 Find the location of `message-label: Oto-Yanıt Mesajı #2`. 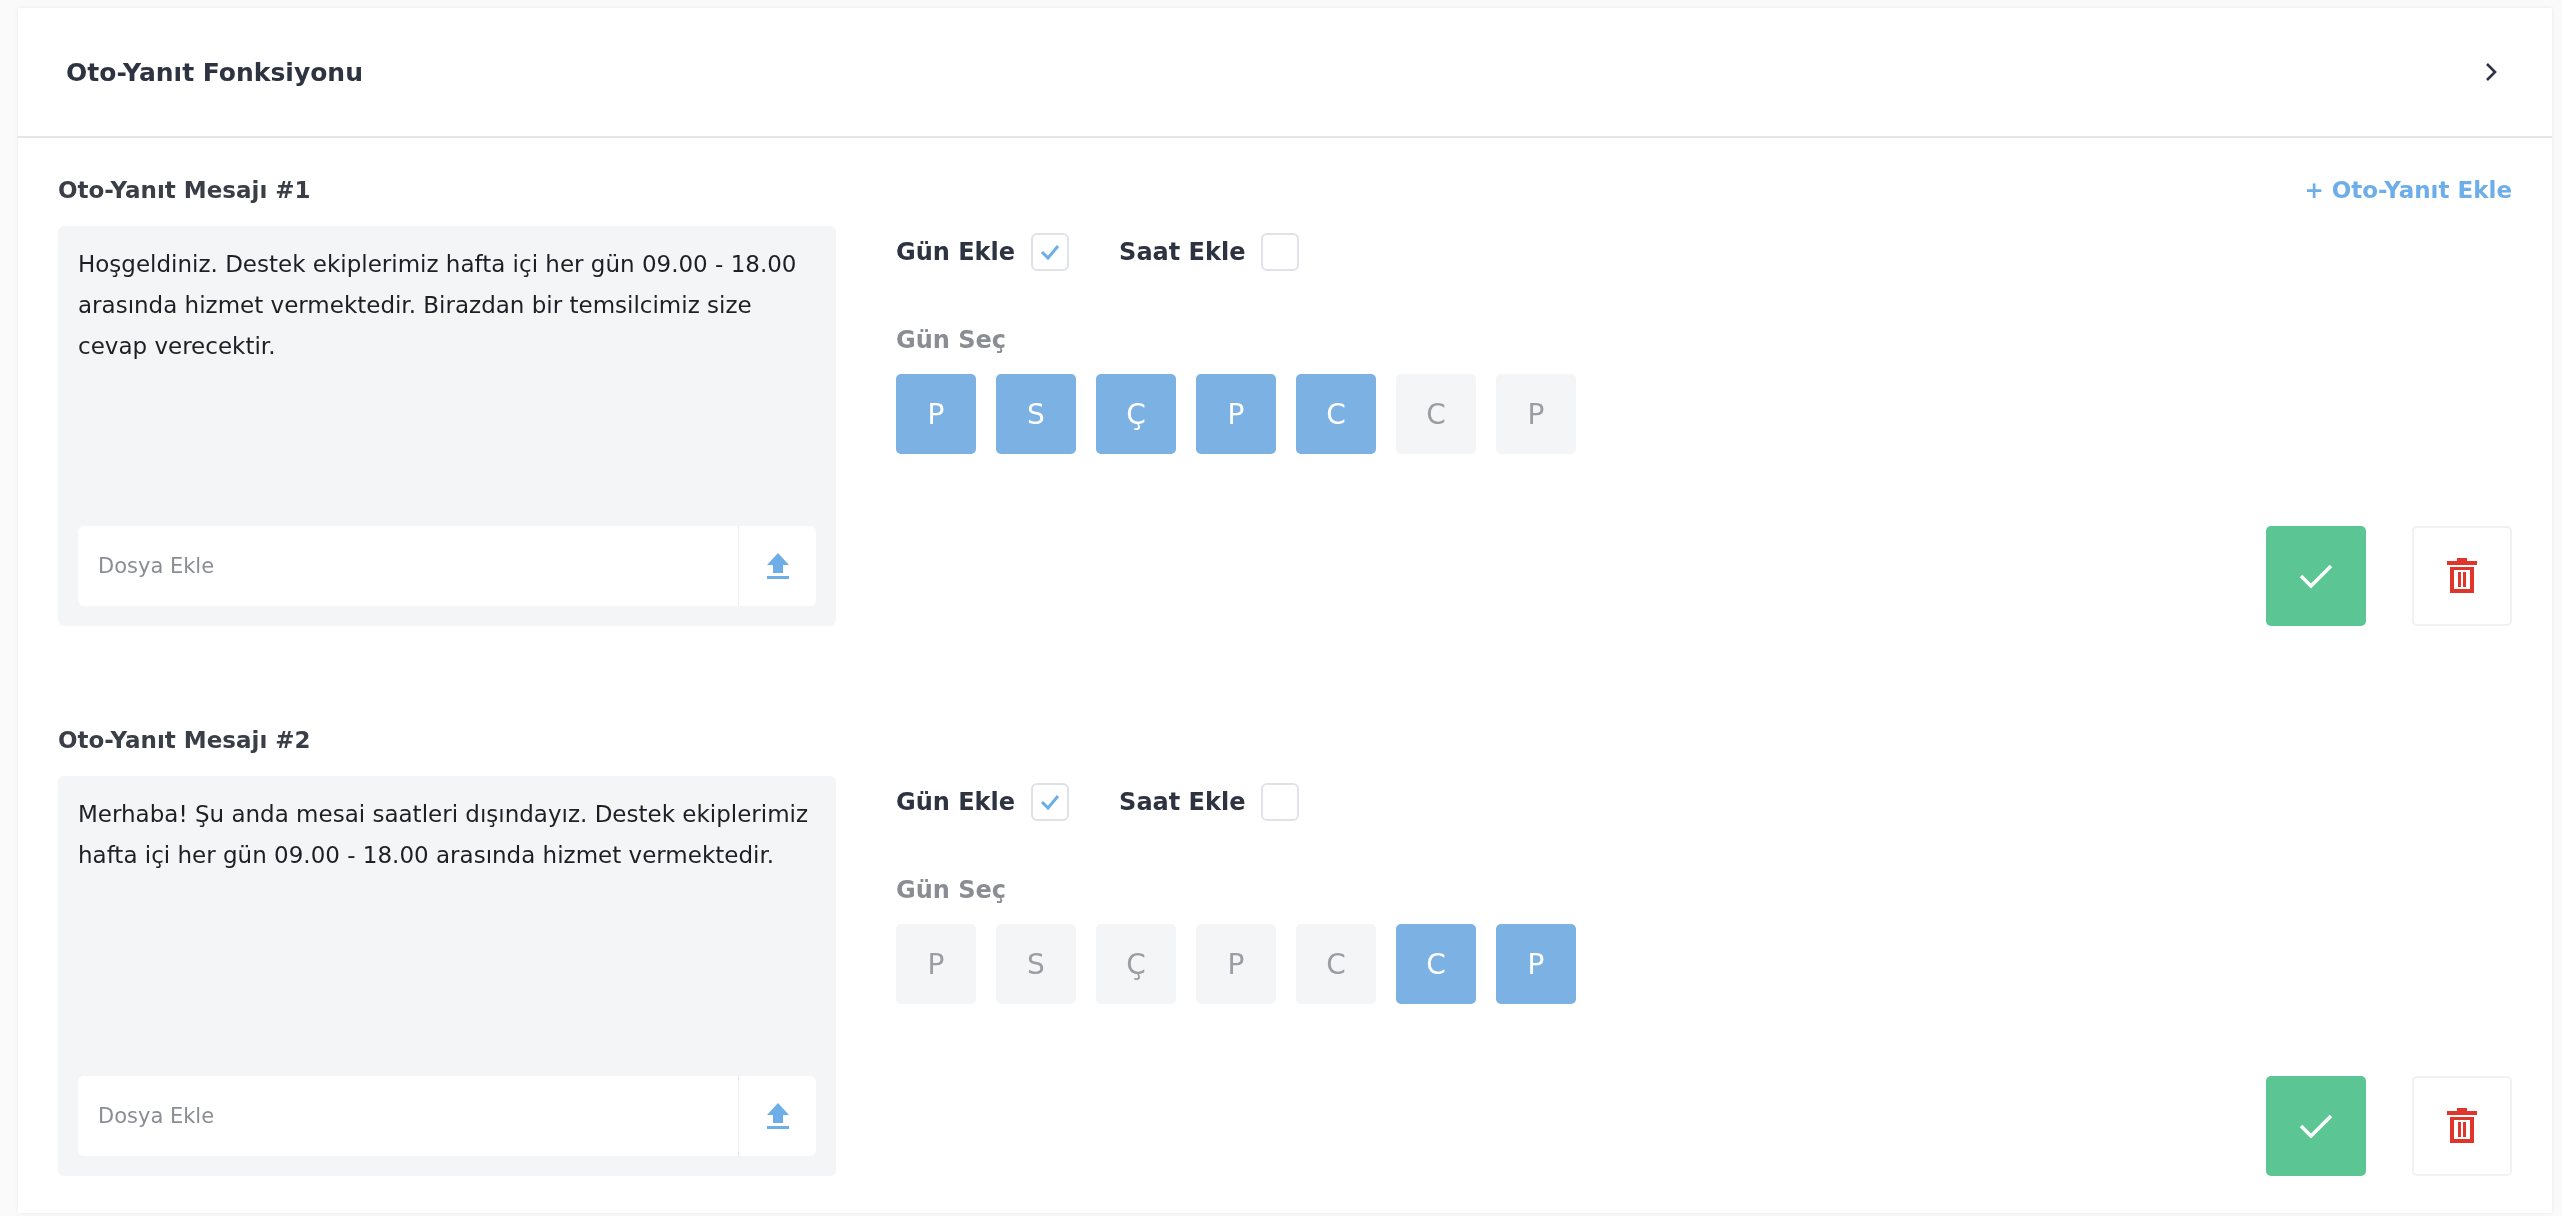

message-label: Oto-Yanıt Mesajı #2 is located at coordinates (184, 740).